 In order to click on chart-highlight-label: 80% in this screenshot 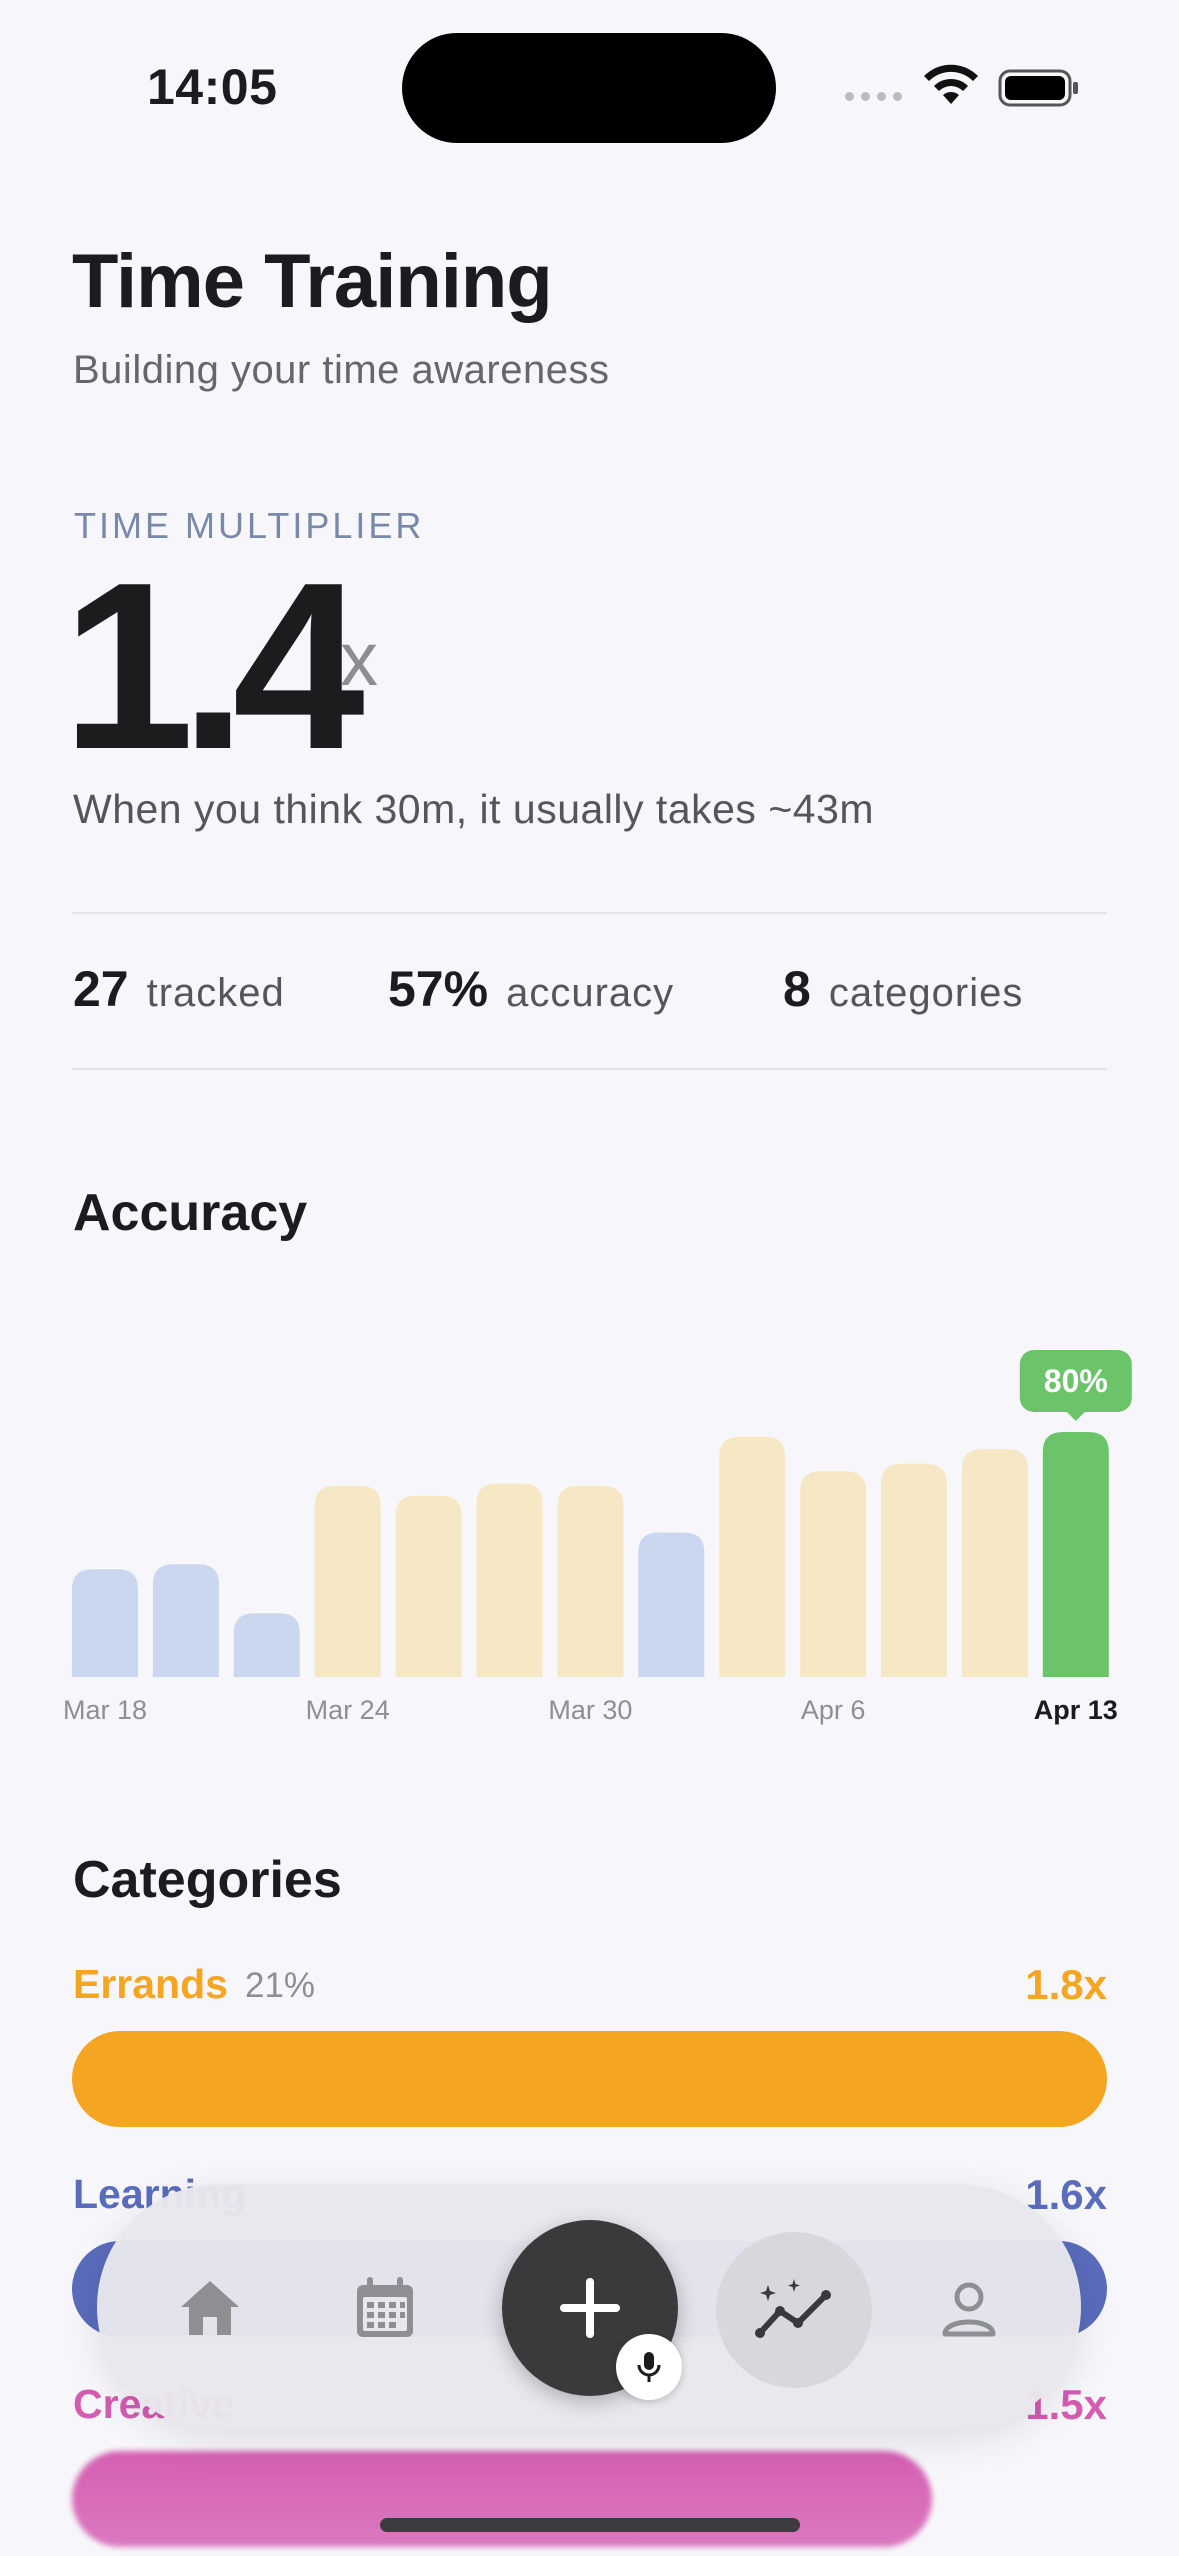, I will do `click(1075, 1385)`.